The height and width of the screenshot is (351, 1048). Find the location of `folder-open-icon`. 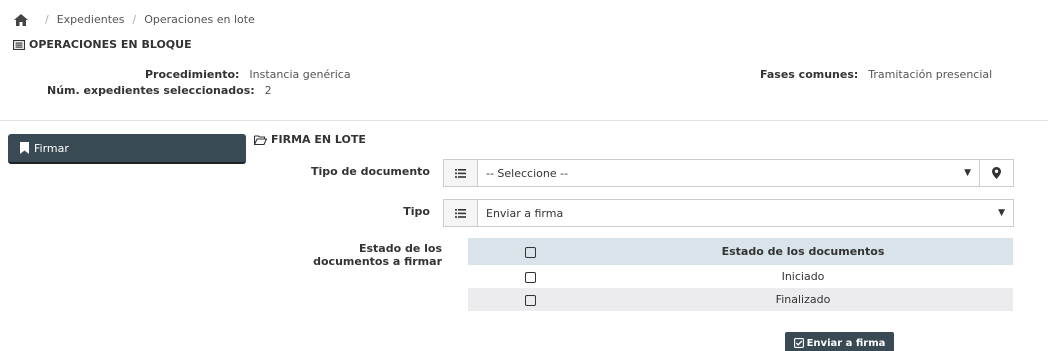

folder-open-icon is located at coordinates (260, 139).